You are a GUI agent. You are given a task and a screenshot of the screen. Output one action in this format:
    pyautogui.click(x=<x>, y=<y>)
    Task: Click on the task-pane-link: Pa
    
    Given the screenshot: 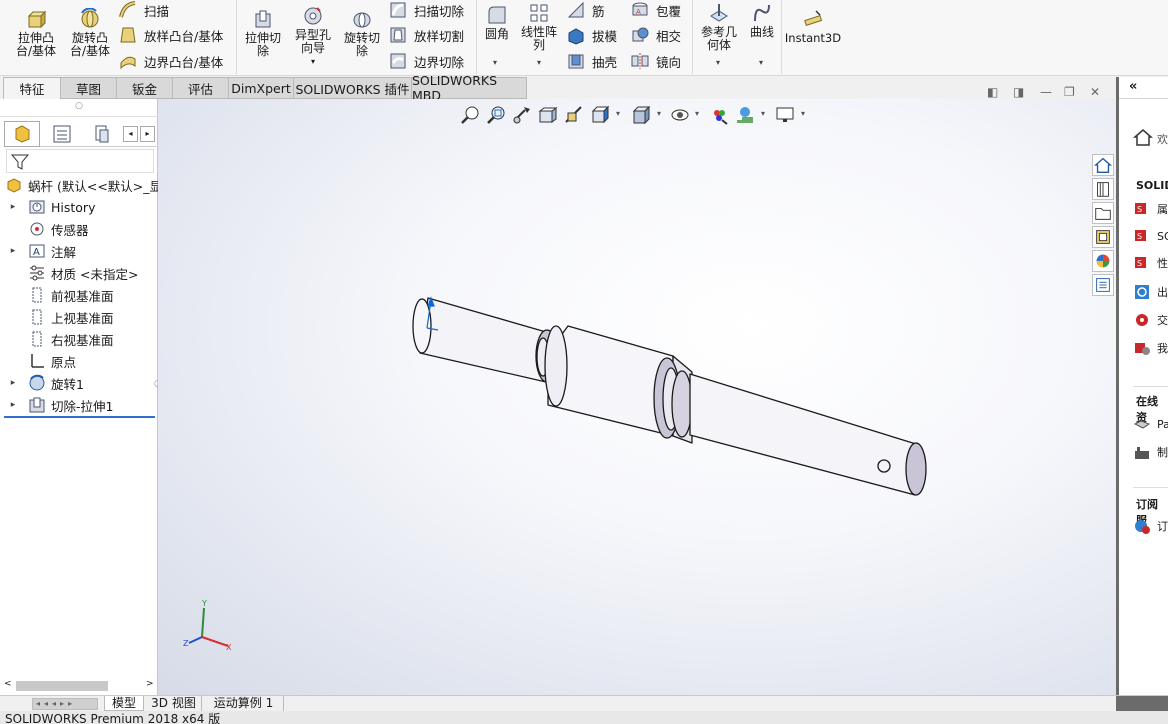 What is the action you would take?
    pyautogui.click(x=1150, y=424)
    